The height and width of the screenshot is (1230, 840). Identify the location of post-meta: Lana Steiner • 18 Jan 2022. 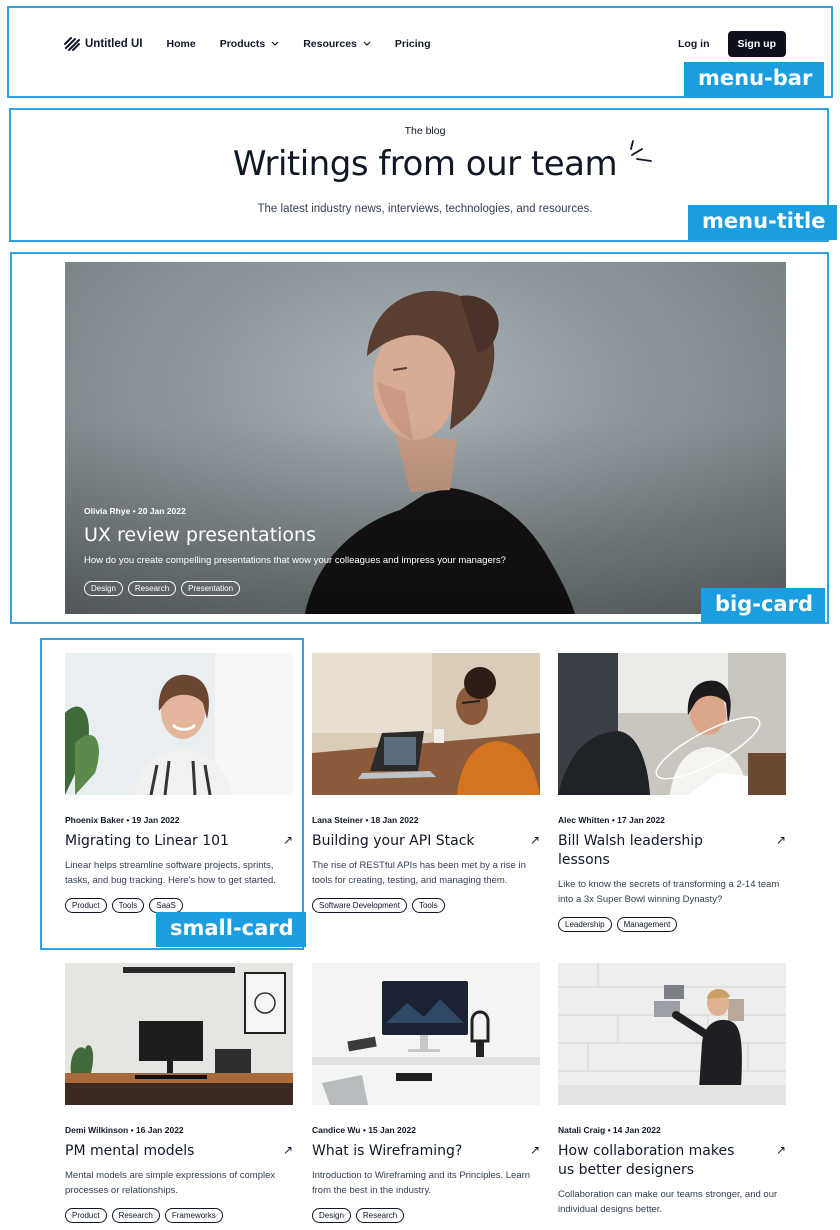
(365, 820).